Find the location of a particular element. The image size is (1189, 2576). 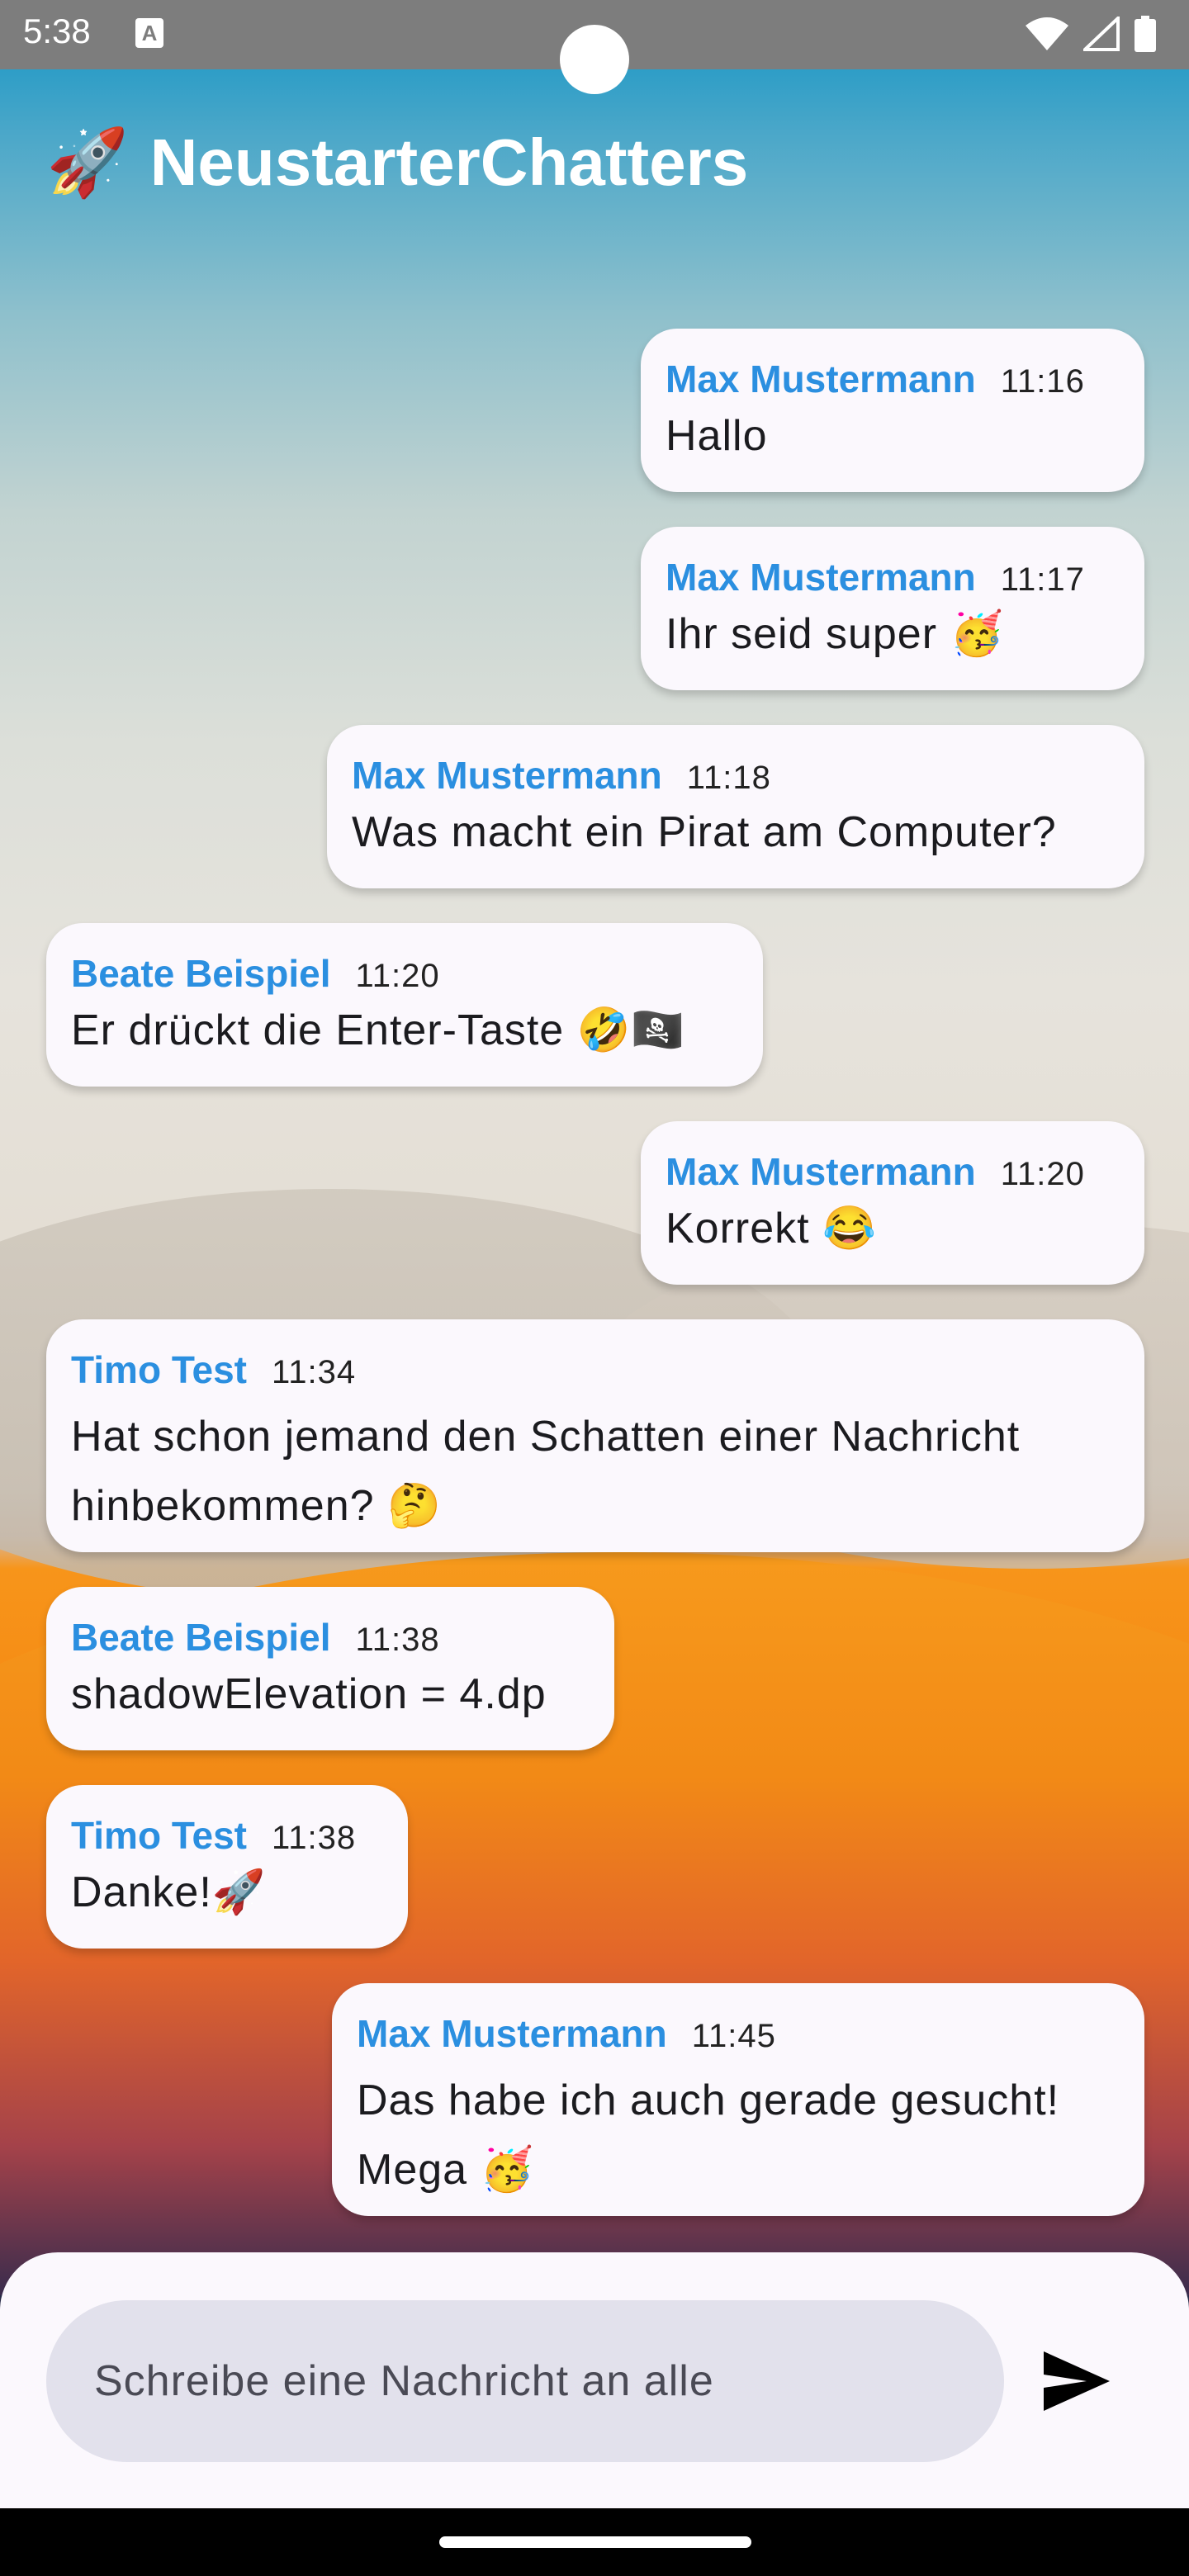

rocket-icon: 🚀 is located at coordinates (87, 162).